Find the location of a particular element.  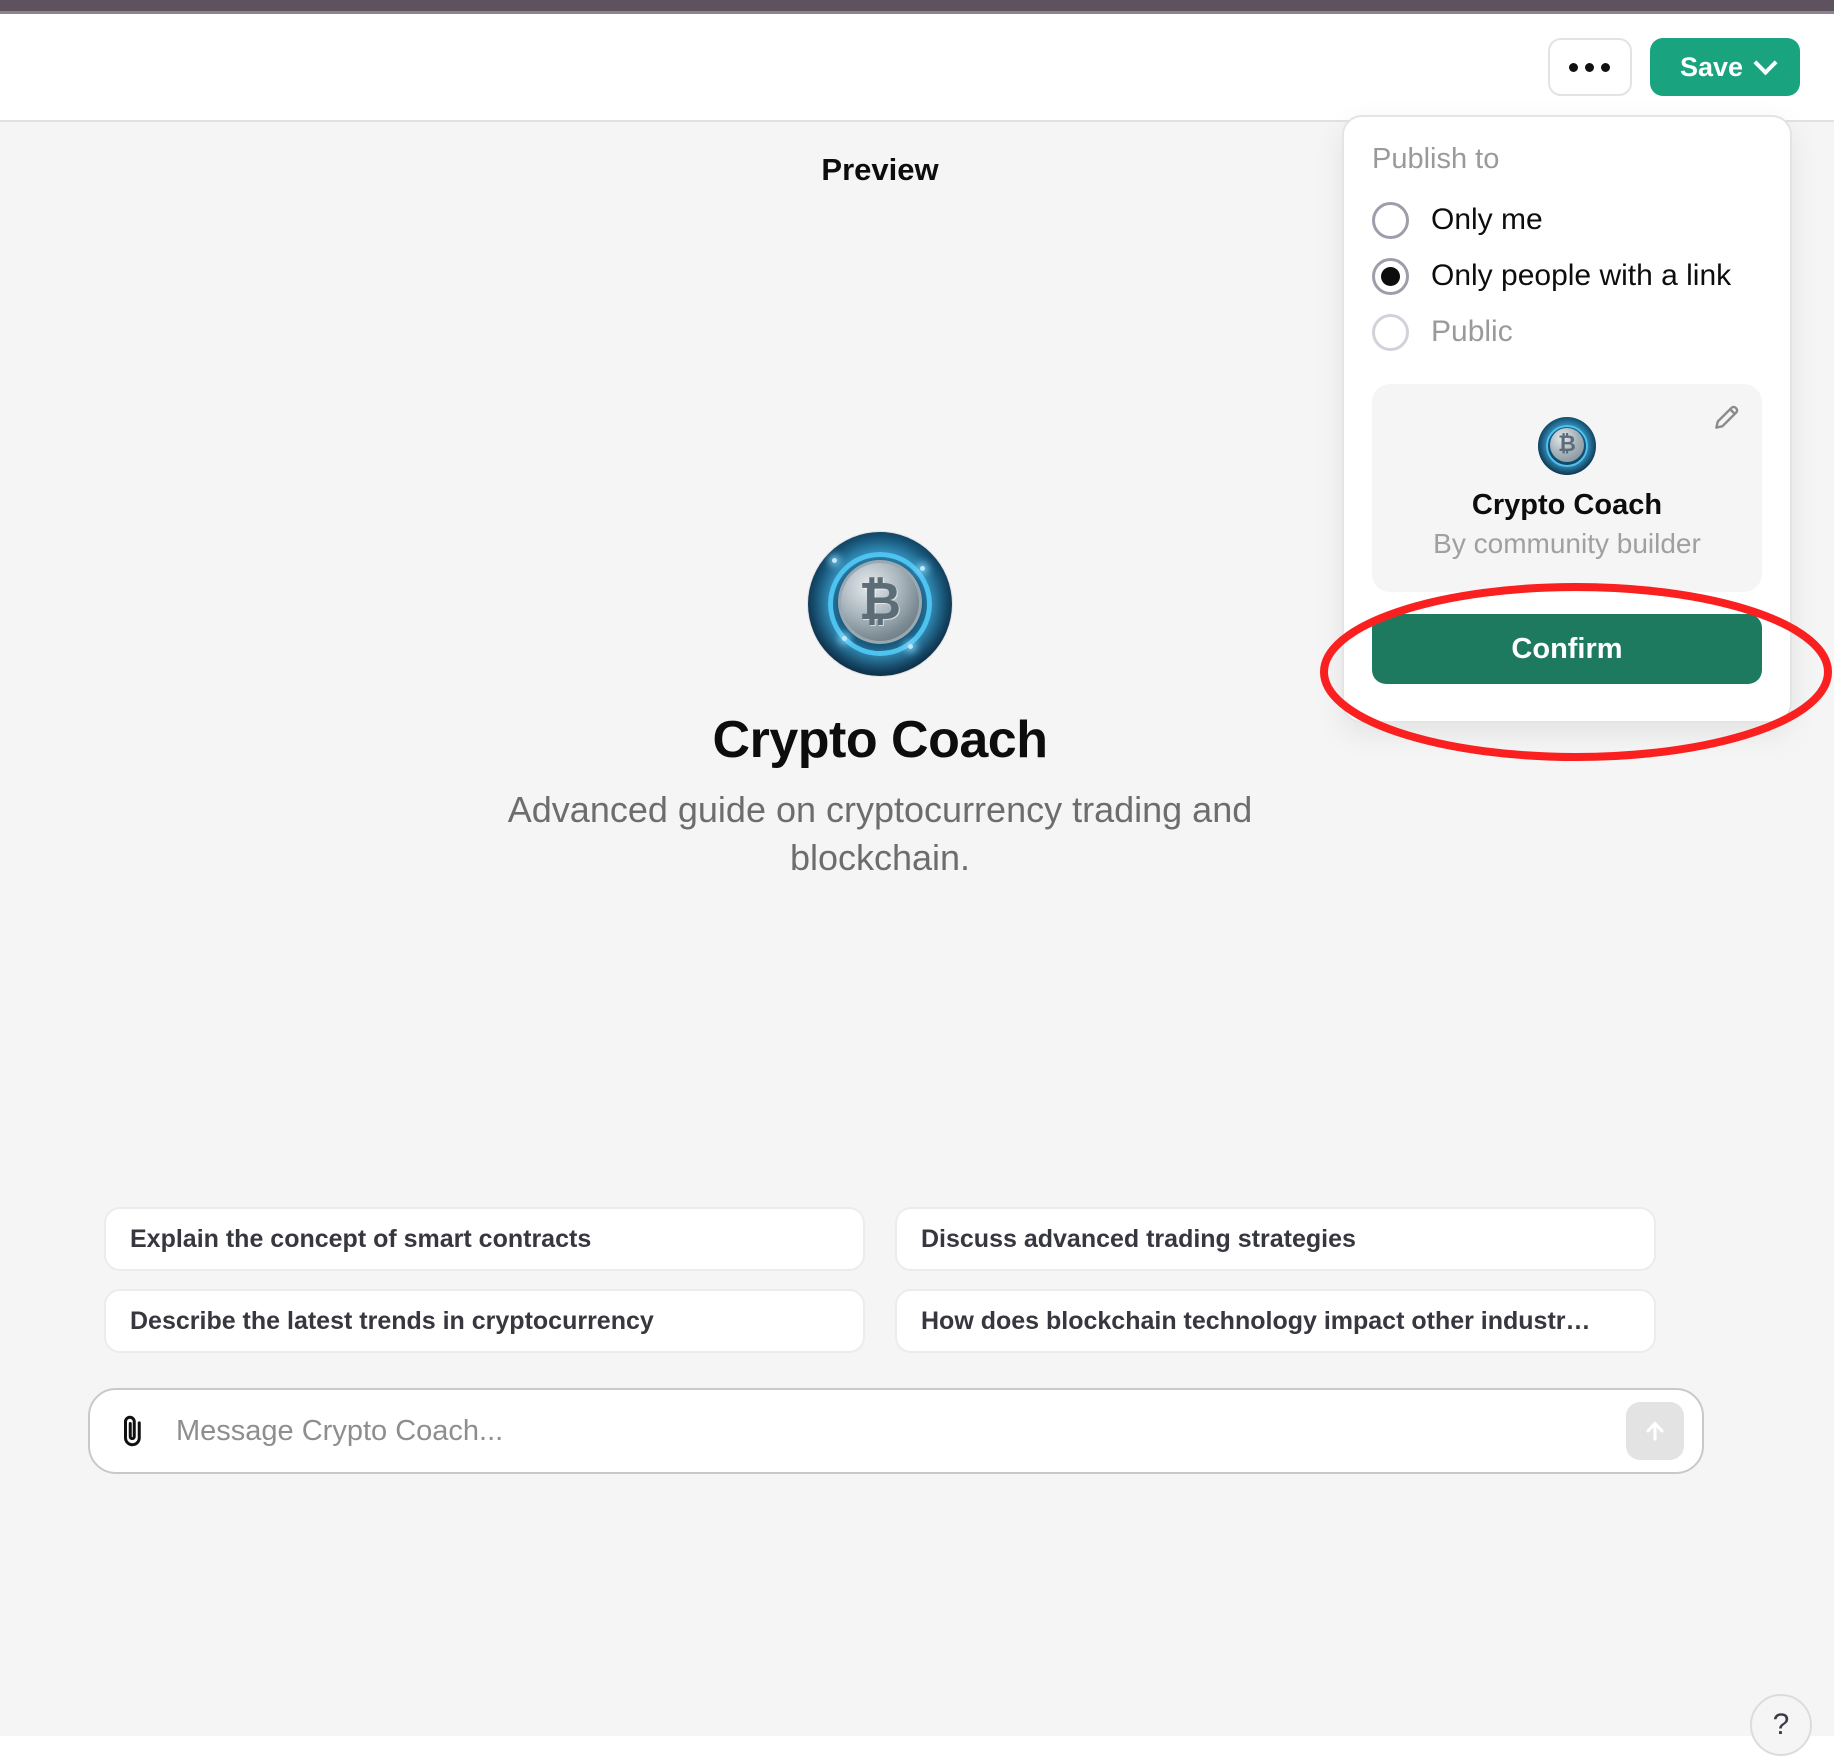

save-button-label: Save is located at coordinates (1711, 66).